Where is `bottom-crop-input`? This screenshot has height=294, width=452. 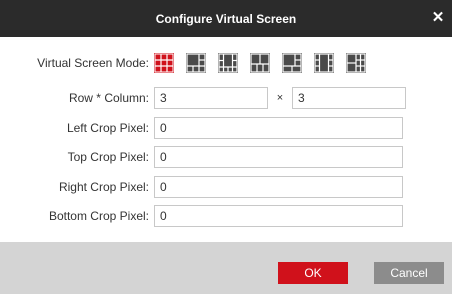
bottom-crop-input is located at coordinates (278, 216).